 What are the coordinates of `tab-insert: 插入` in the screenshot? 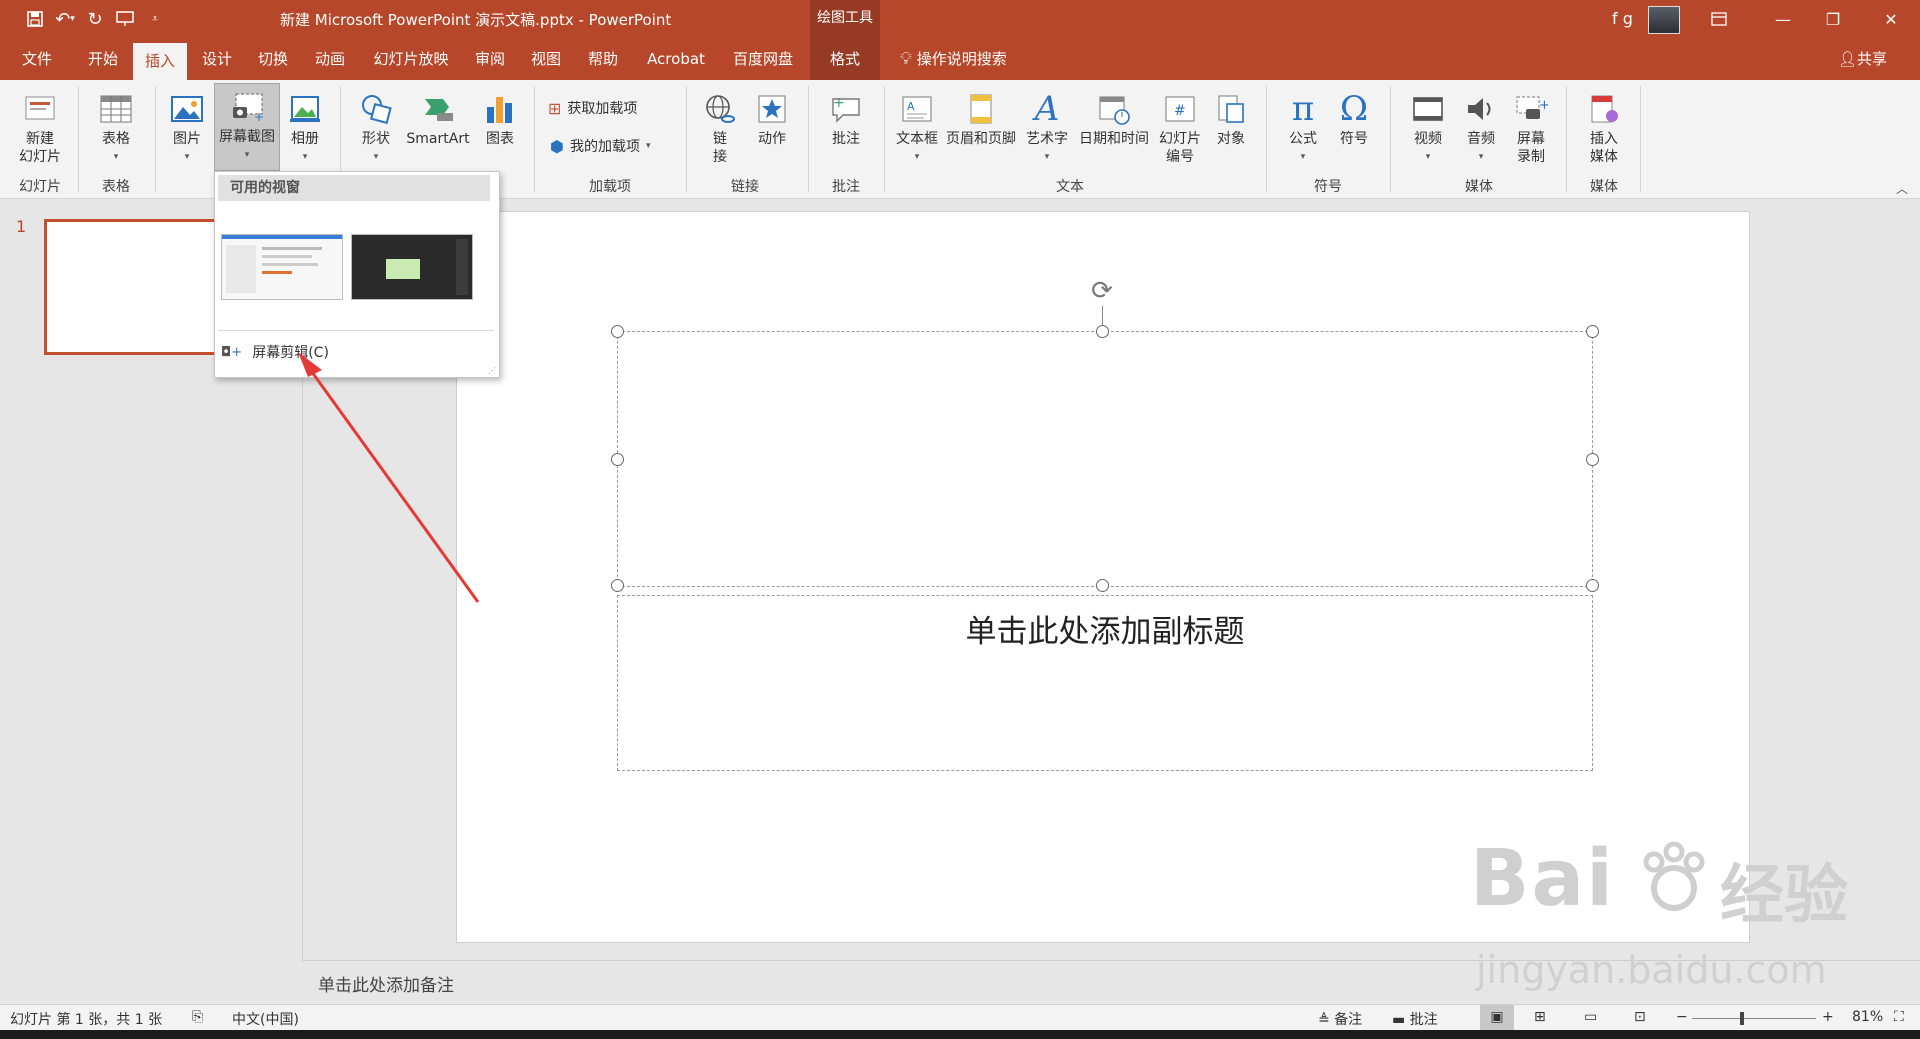 It's located at (160, 61).